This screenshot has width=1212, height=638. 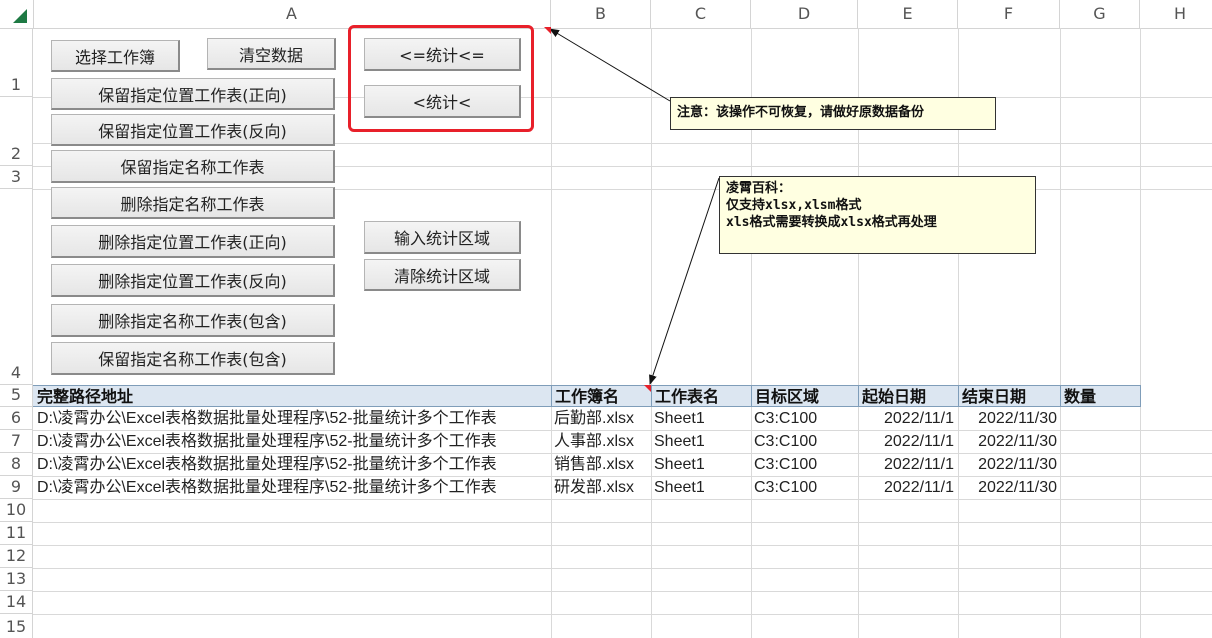 What do you see at coordinates (193, 130) in the screenshot?
I see `keep-sheets-by-position-reverse-button: 保留指定位置工作表(反向)` at bounding box center [193, 130].